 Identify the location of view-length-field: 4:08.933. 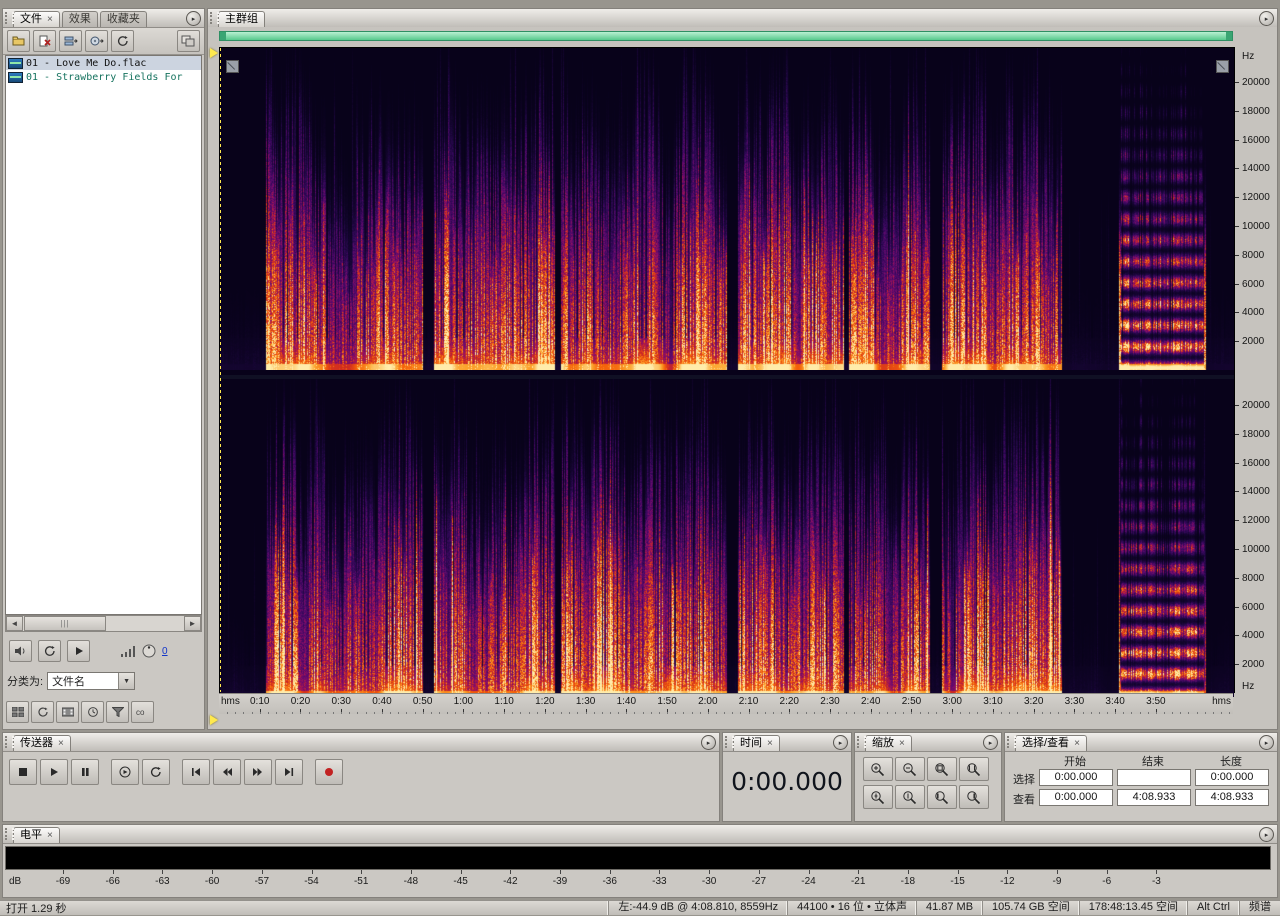
(1232, 797).